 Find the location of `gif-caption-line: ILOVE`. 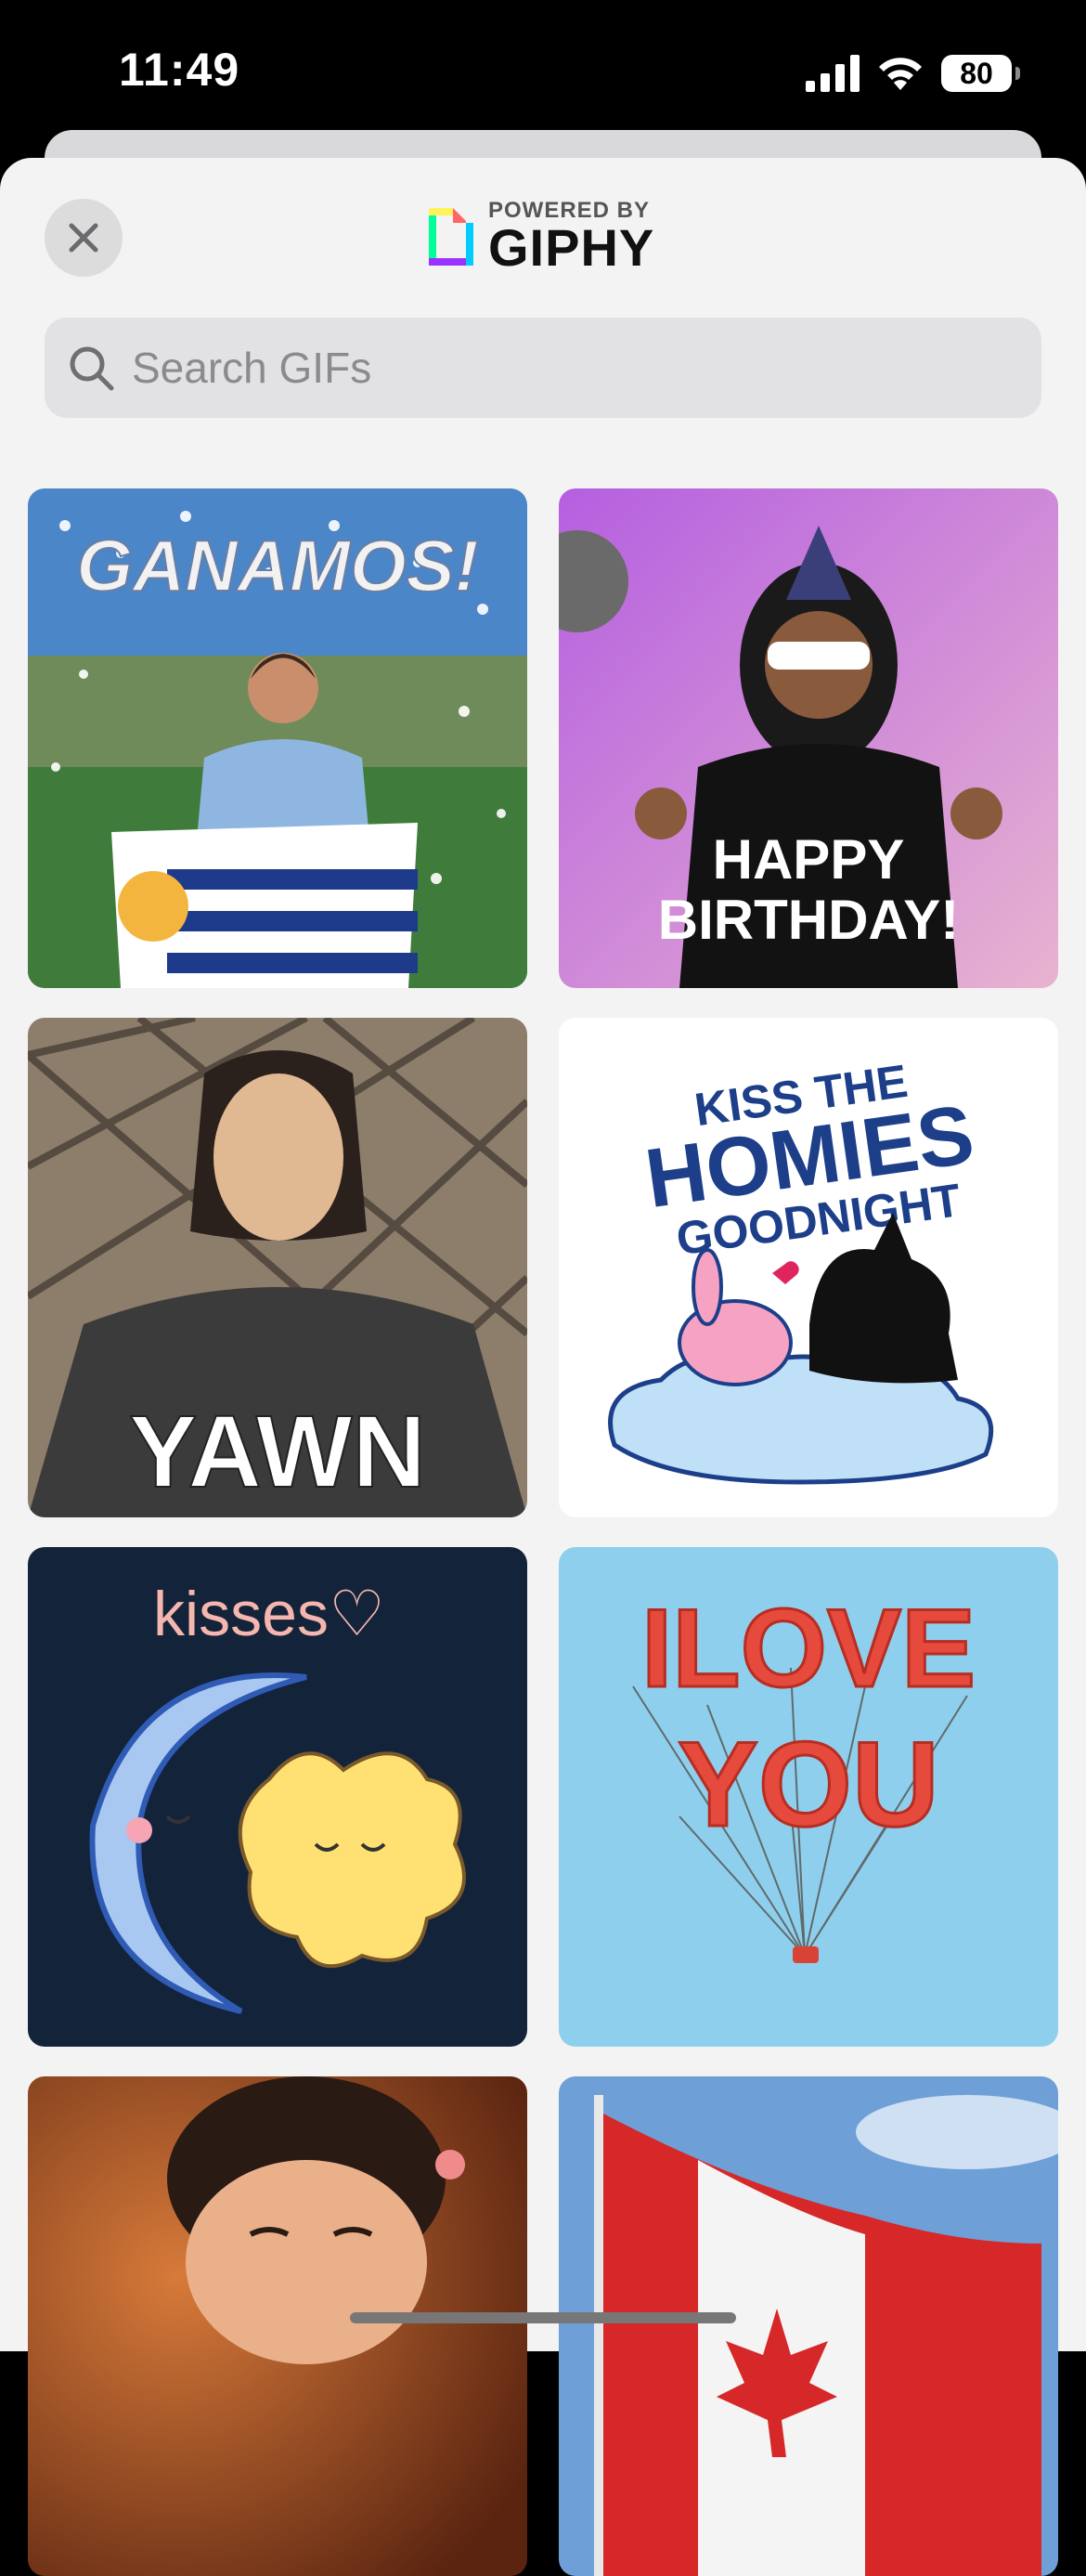

gif-caption-line: ILOVE is located at coordinates (808, 1648).